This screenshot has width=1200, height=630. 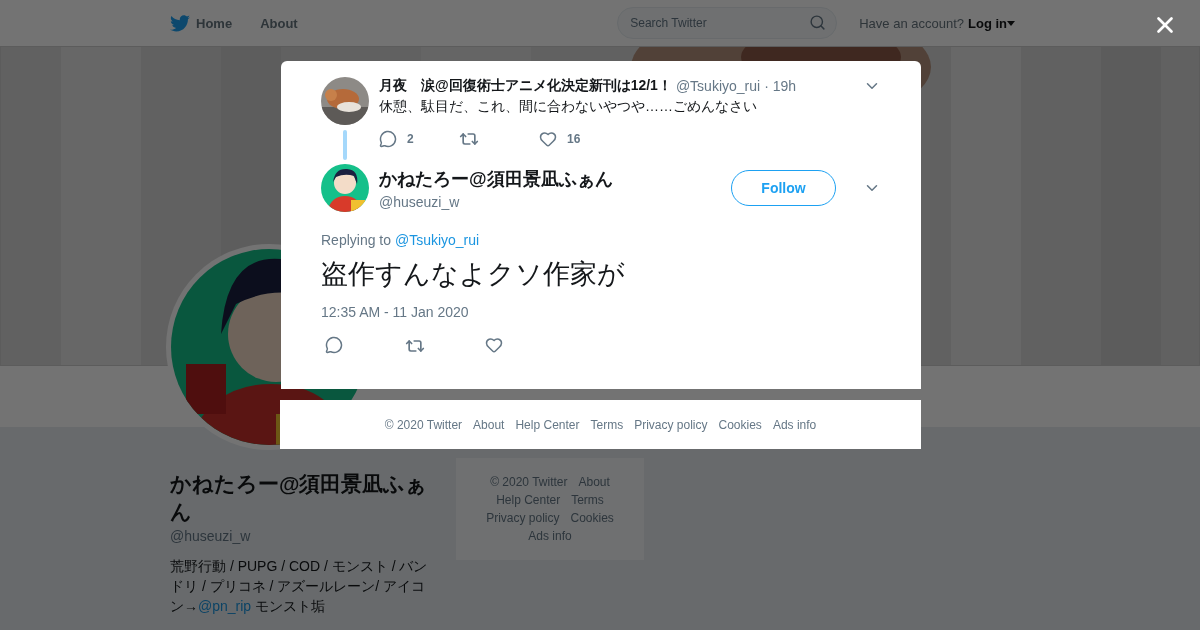 I want to click on profile-handle: @huseuzi_w, so click(x=211, y=536).